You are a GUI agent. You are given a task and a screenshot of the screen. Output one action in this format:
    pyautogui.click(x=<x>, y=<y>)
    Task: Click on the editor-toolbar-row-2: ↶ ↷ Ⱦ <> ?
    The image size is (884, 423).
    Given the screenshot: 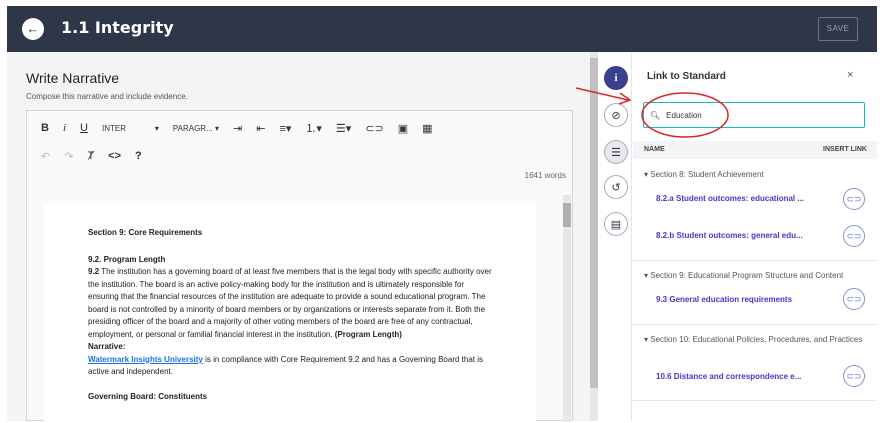 What is the action you would take?
    pyautogui.click(x=98, y=156)
    